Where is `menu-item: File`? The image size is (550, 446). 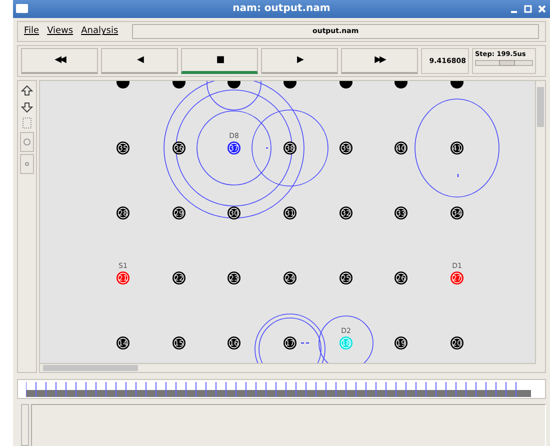
menu-item: File is located at coordinates (32, 31).